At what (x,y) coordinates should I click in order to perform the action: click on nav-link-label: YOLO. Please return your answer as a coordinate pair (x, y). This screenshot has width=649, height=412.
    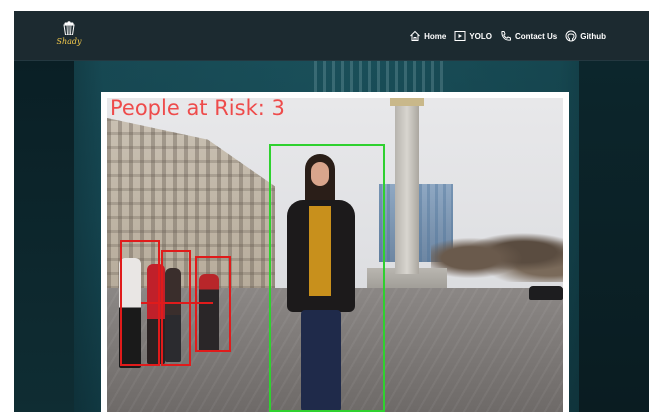
    Looking at the image, I should click on (480, 36).